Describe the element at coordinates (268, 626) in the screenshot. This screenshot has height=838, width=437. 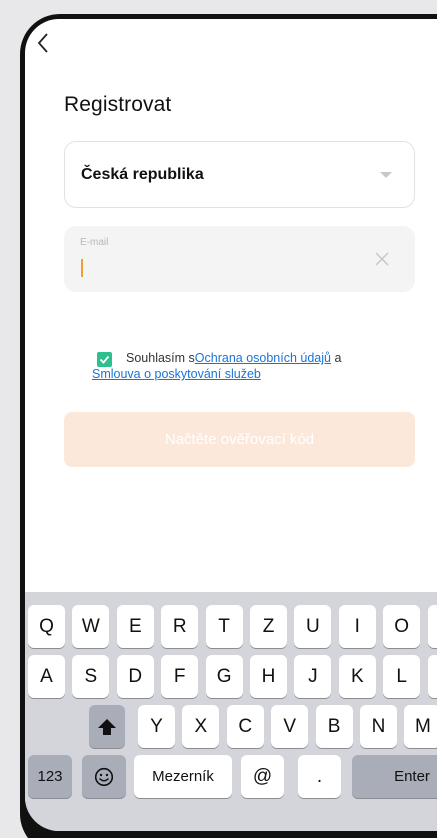
I see `key-row1-5: Z` at that location.